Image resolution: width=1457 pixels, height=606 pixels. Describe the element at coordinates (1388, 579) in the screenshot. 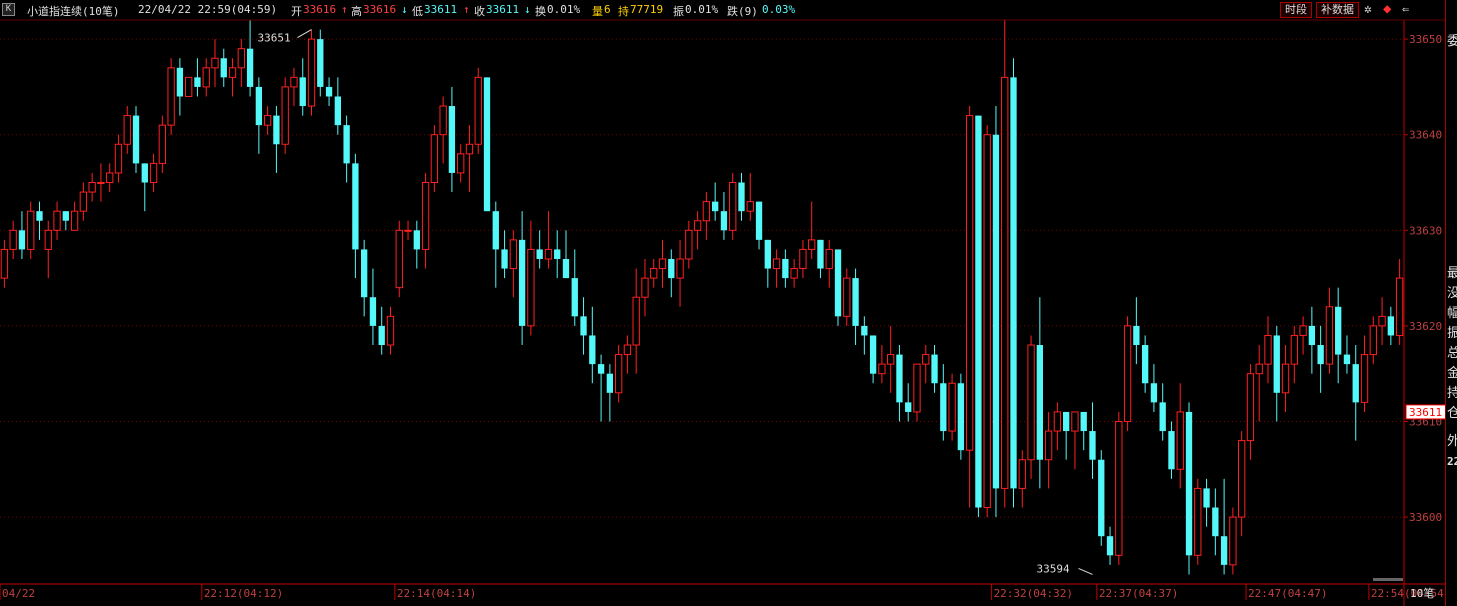

I see `scrollbar-thumb` at that location.